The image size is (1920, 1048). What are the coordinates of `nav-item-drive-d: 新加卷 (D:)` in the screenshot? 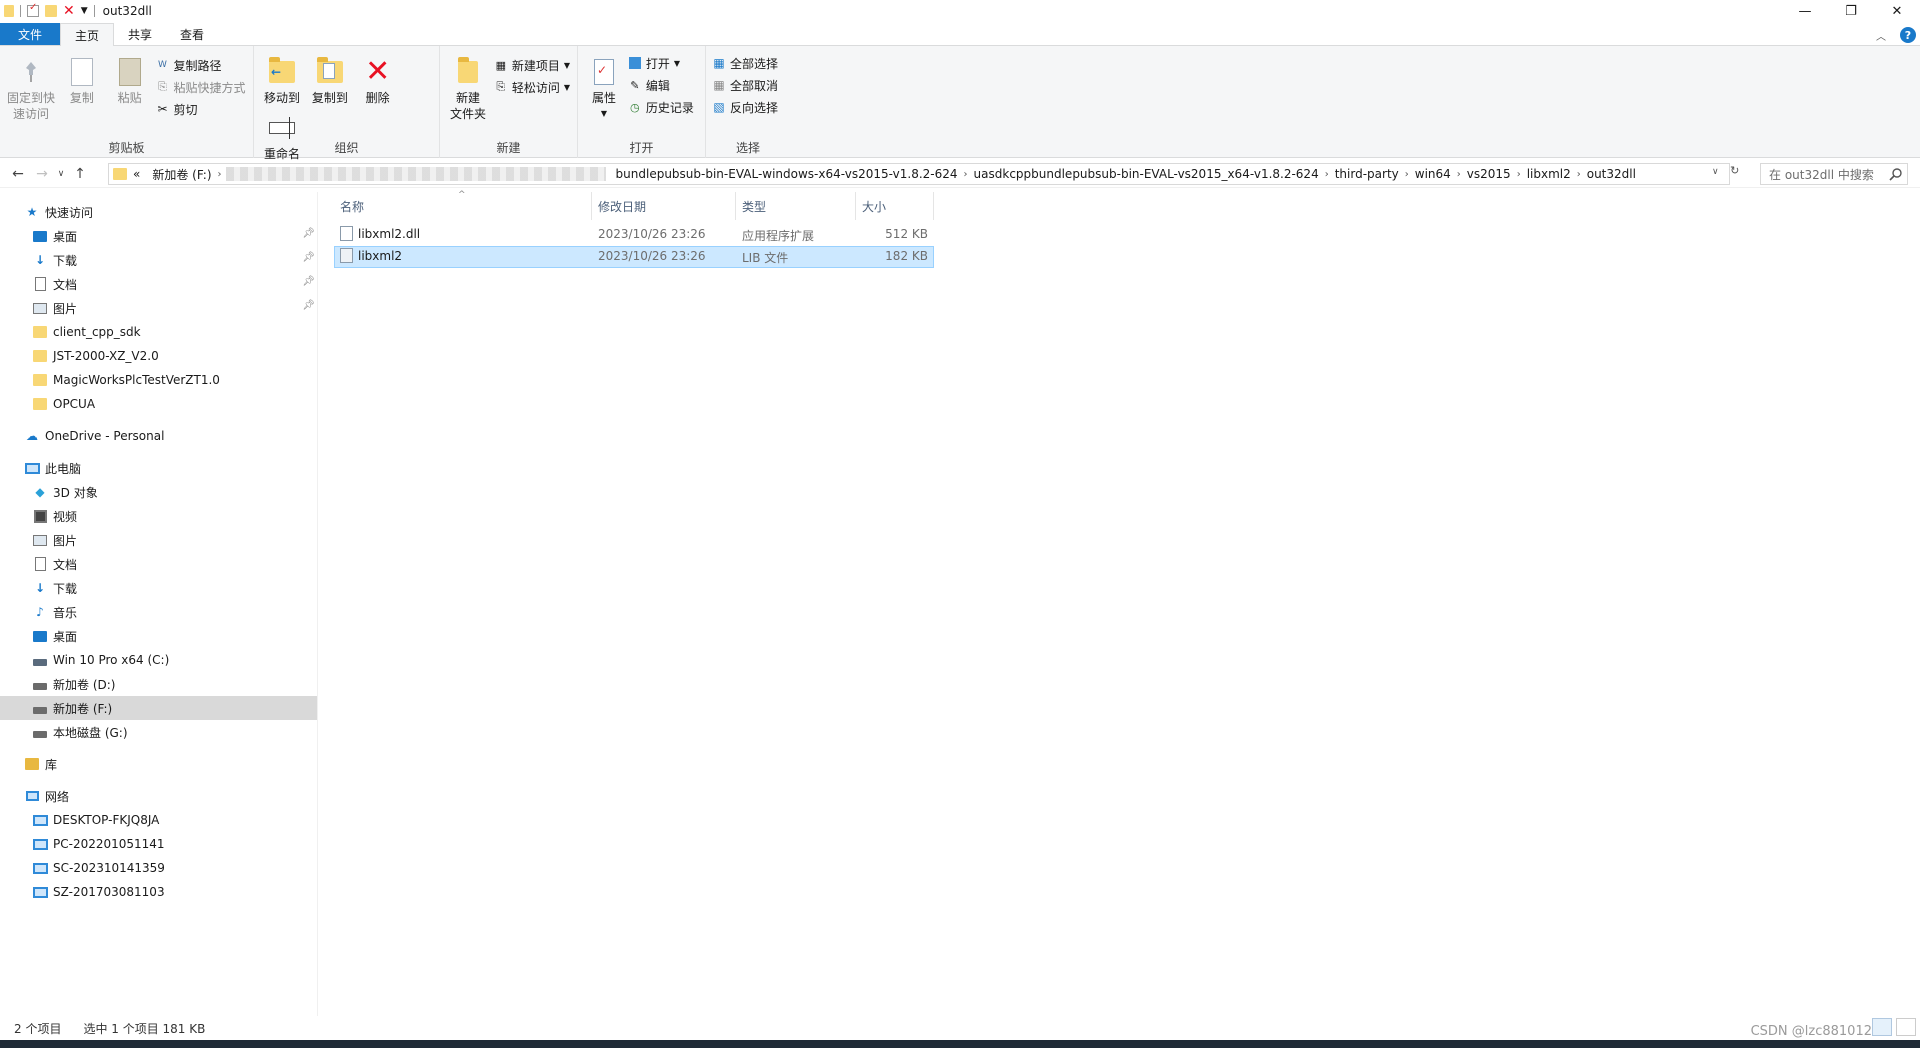 It's located at (158, 684).